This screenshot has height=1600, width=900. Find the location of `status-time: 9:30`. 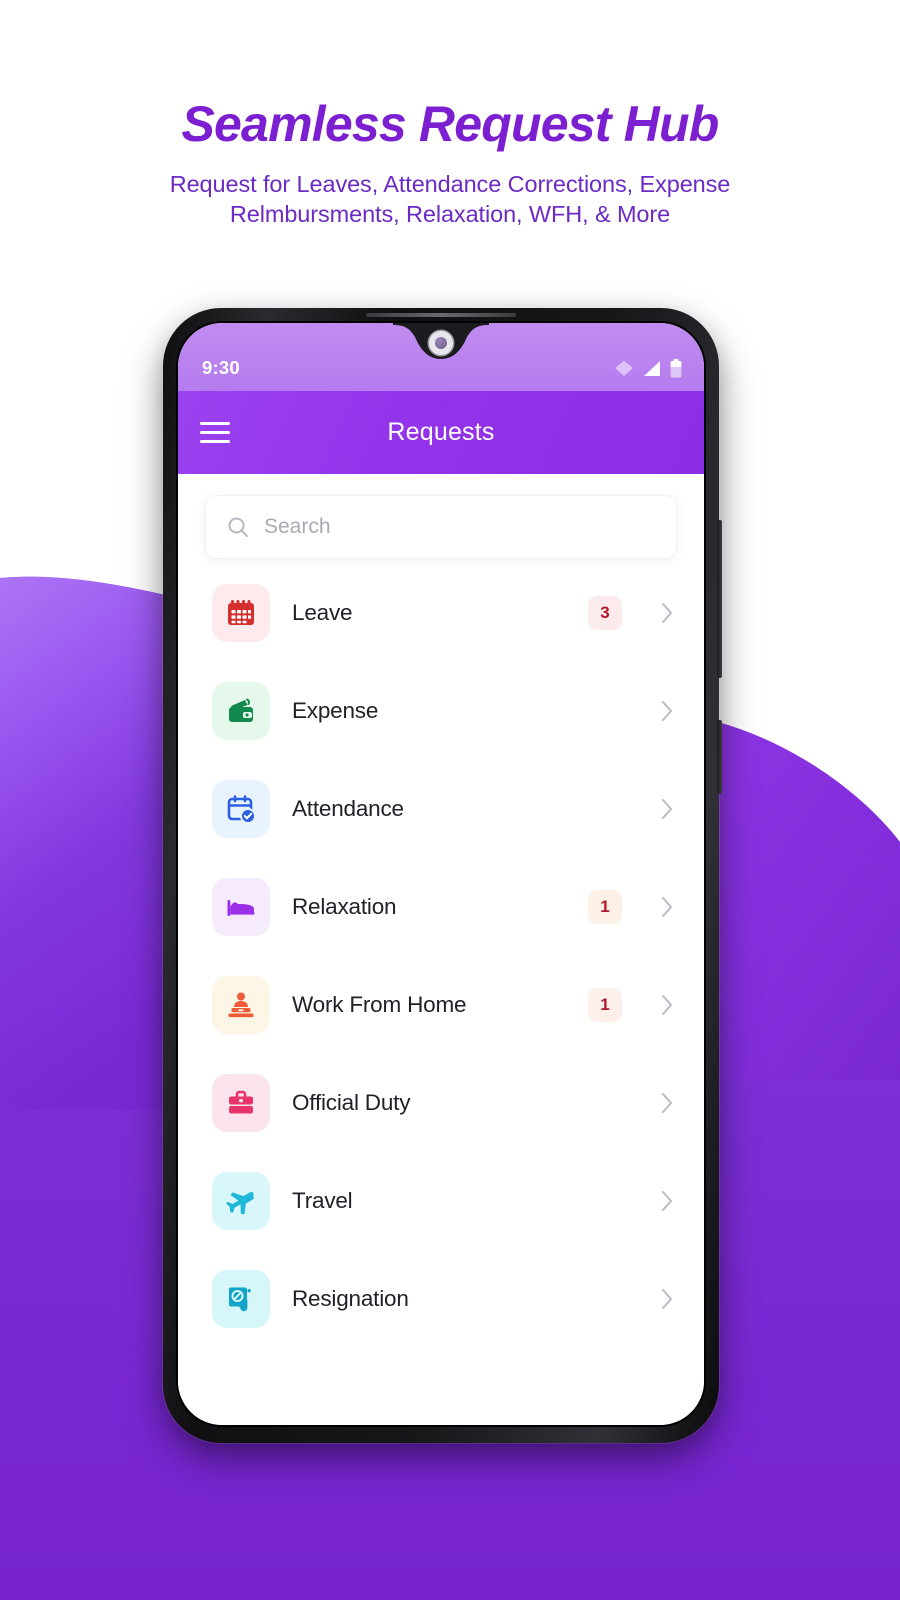

status-time: 9:30 is located at coordinates (221, 367).